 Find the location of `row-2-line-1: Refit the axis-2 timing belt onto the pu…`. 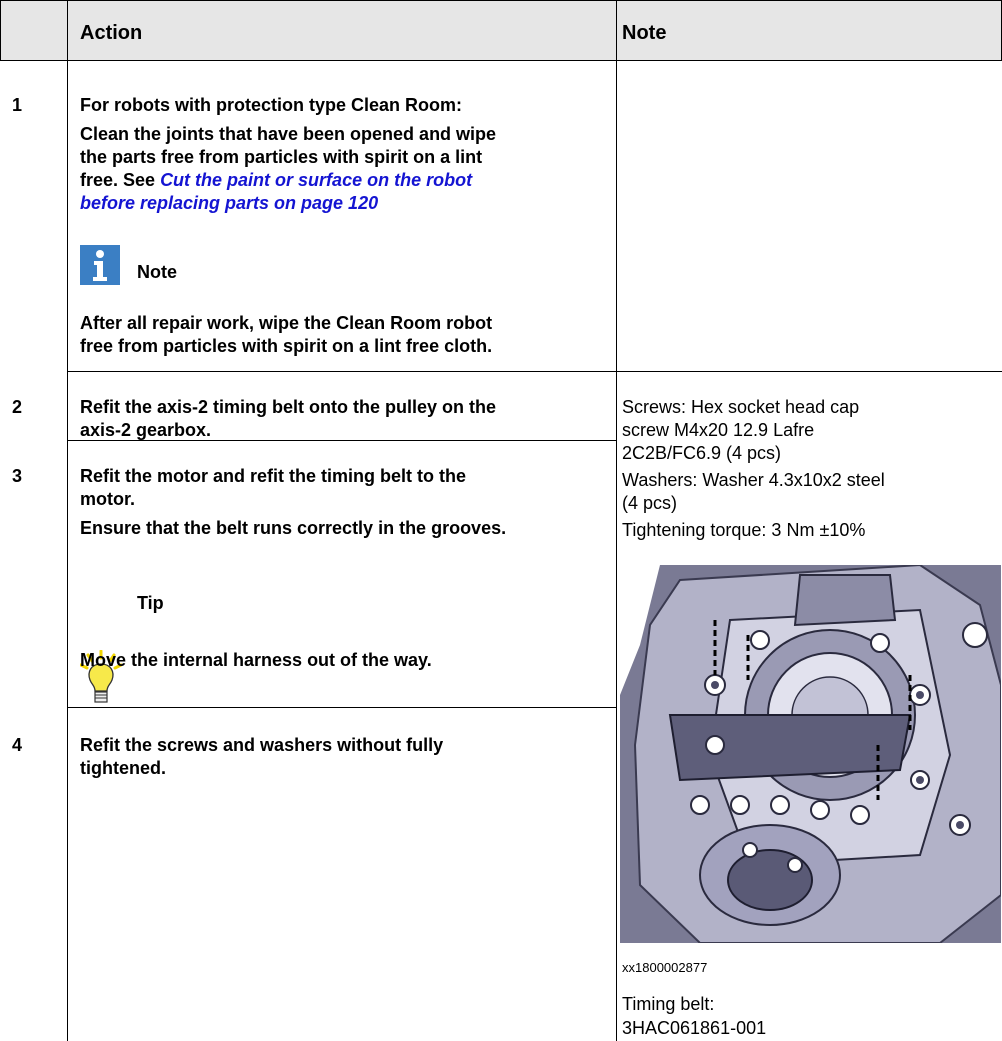

row-2-line-1: Refit the axis-2 timing belt onto the pu… is located at coordinates (288, 407).